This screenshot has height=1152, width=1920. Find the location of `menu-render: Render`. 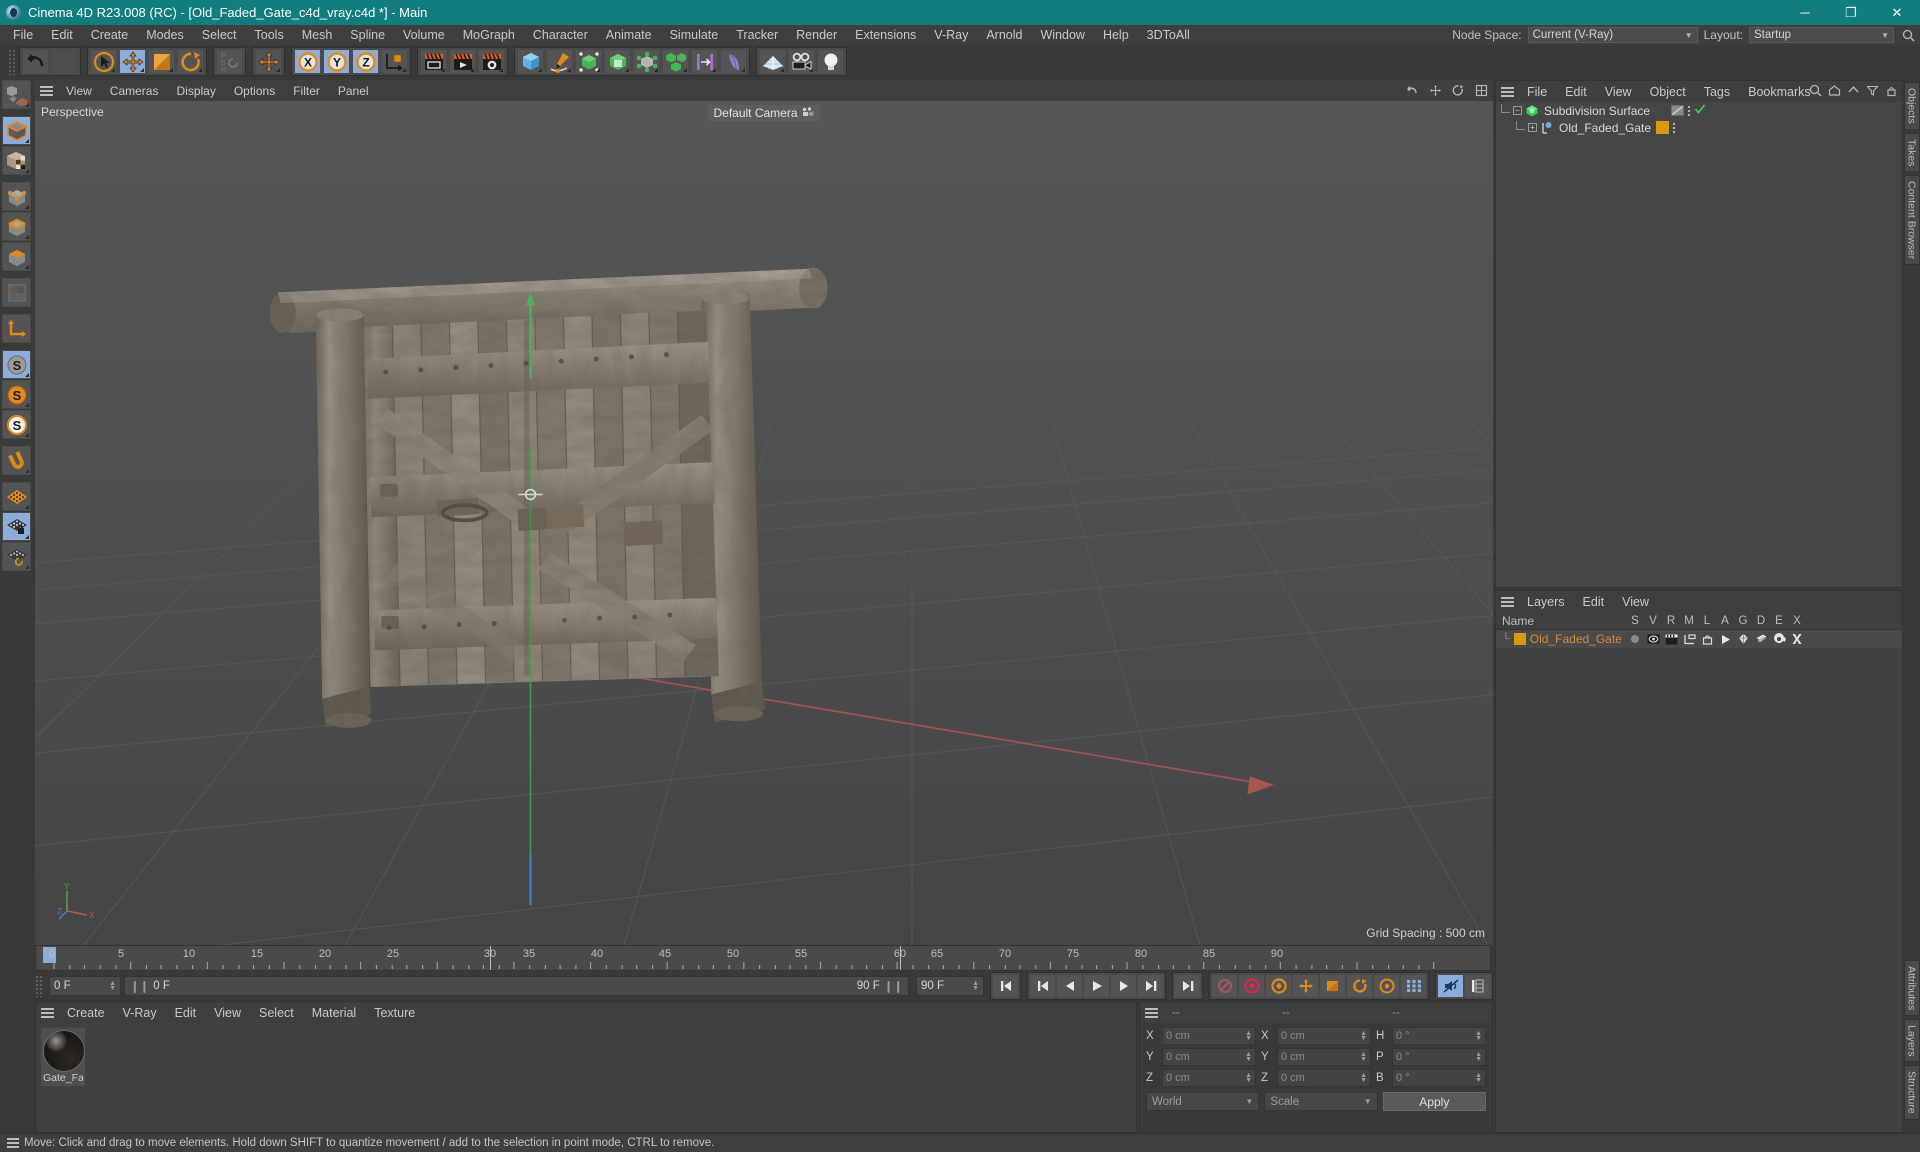

menu-render: Render is located at coordinates (816, 35).